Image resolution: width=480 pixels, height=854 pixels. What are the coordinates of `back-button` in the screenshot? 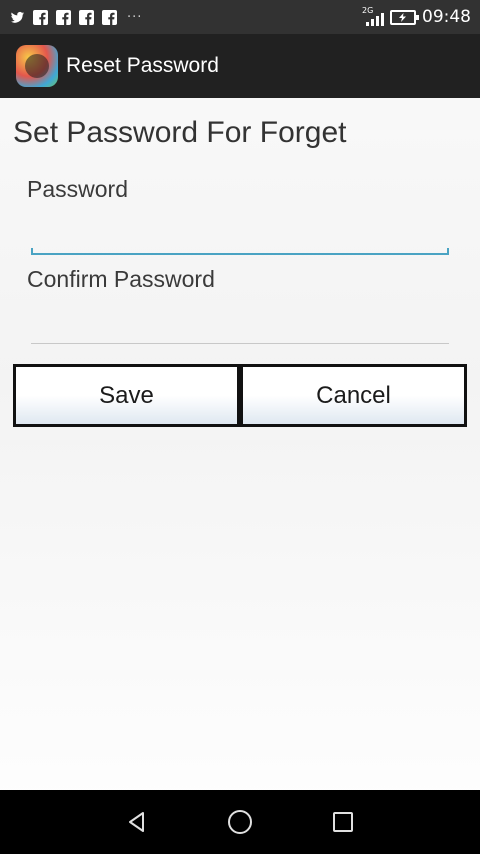 It's located at (137, 822).